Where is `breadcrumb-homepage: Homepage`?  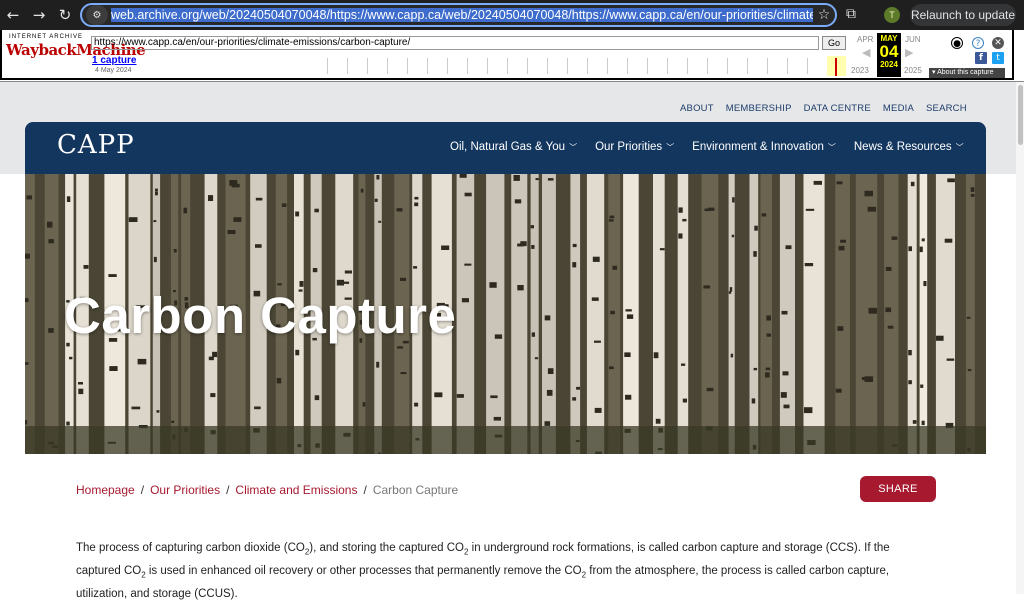 breadcrumb-homepage: Homepage is located at coordinates (105, 490).